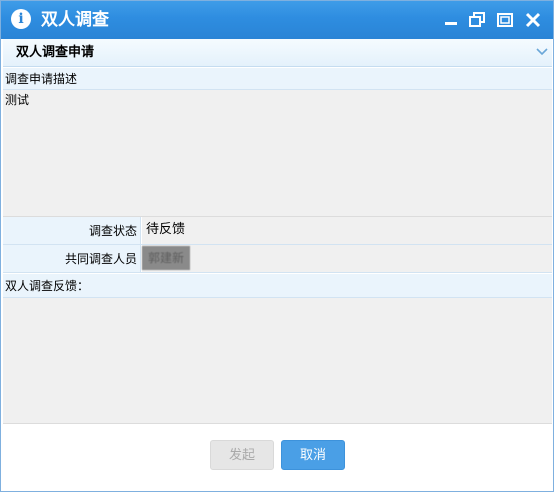 The image size is (554, 492). Describe the element at coordinates (277, 53) in the screenshot. I see `panel-header: 双人调查申请` at that location.